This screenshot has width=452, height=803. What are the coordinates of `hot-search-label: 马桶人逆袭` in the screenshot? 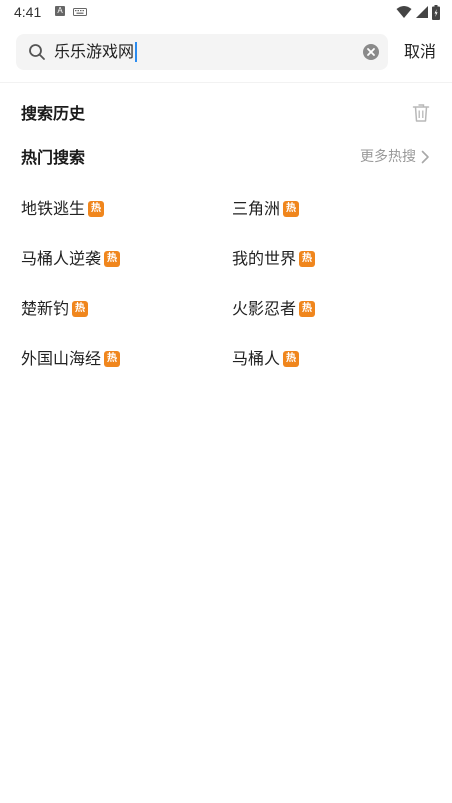 It's located at (61, 258).